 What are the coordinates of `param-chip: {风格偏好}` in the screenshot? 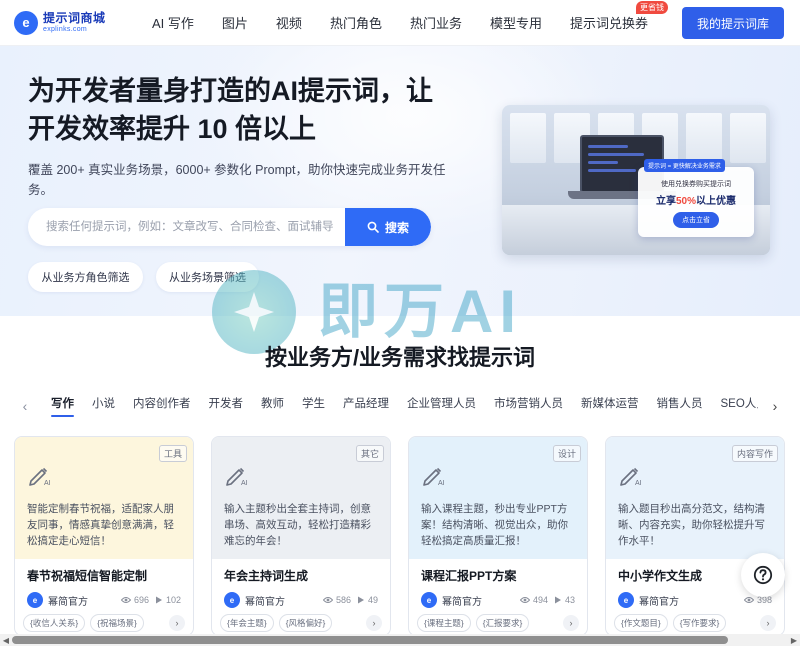 It's located at (305, 623).